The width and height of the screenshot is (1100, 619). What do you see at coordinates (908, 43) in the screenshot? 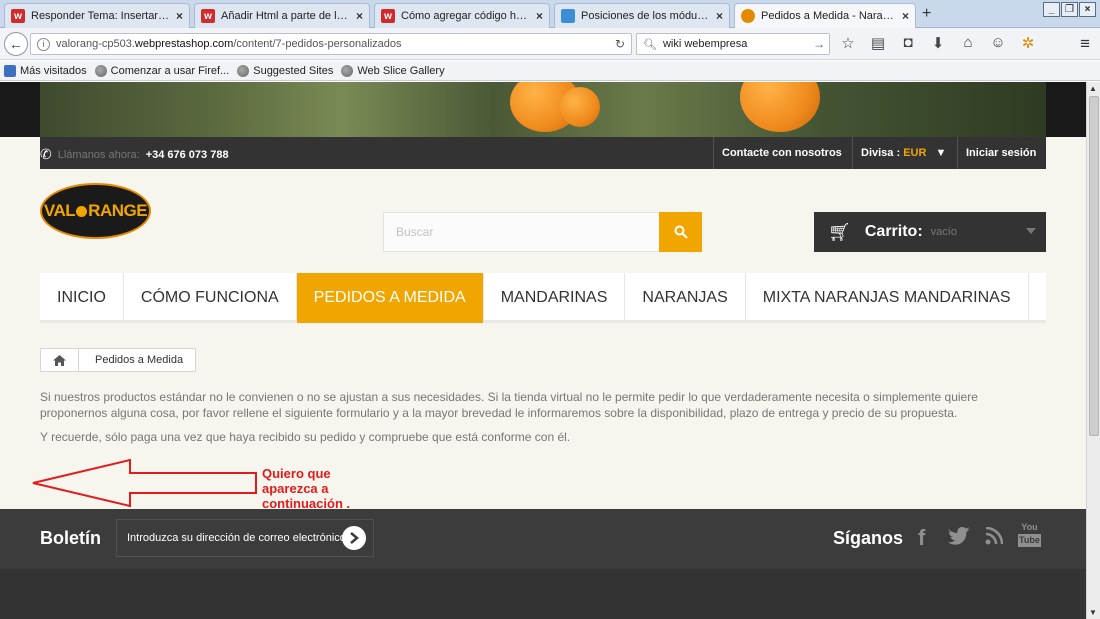
I see `pocket-icon: ◘` at bounding box center [908, 43].